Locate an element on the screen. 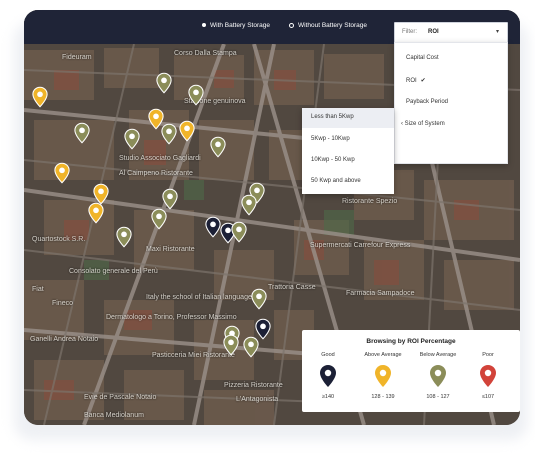  legend-label: Good is located at coordinates (328, 355).